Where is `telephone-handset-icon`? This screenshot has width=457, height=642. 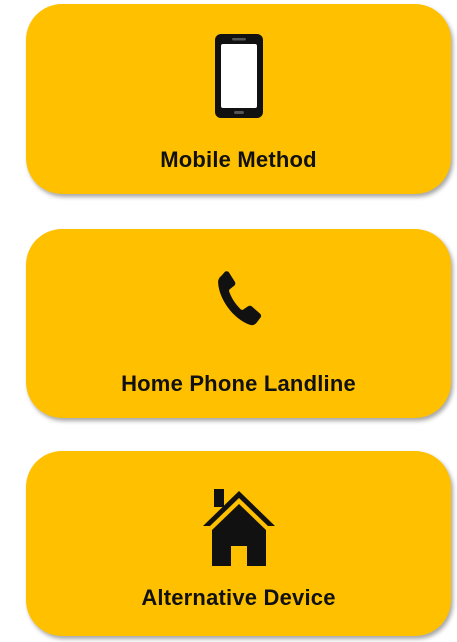 telephone-handset-icon is located at coordinates (239, 298).